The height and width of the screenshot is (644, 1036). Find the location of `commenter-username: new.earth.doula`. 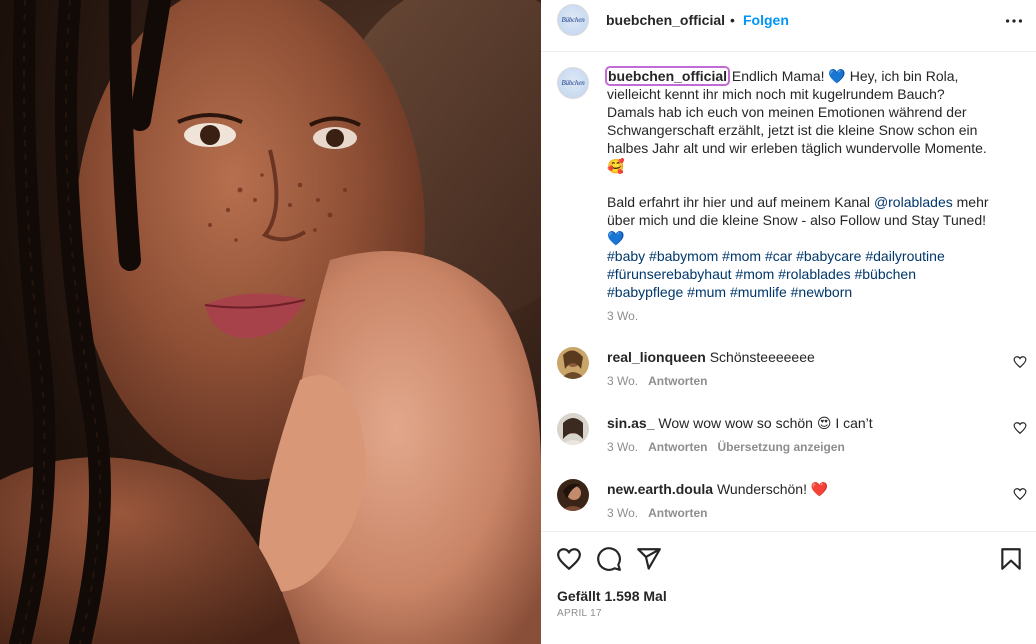

commenter-username: new.earth.doula is located at coordinates (660, 489).